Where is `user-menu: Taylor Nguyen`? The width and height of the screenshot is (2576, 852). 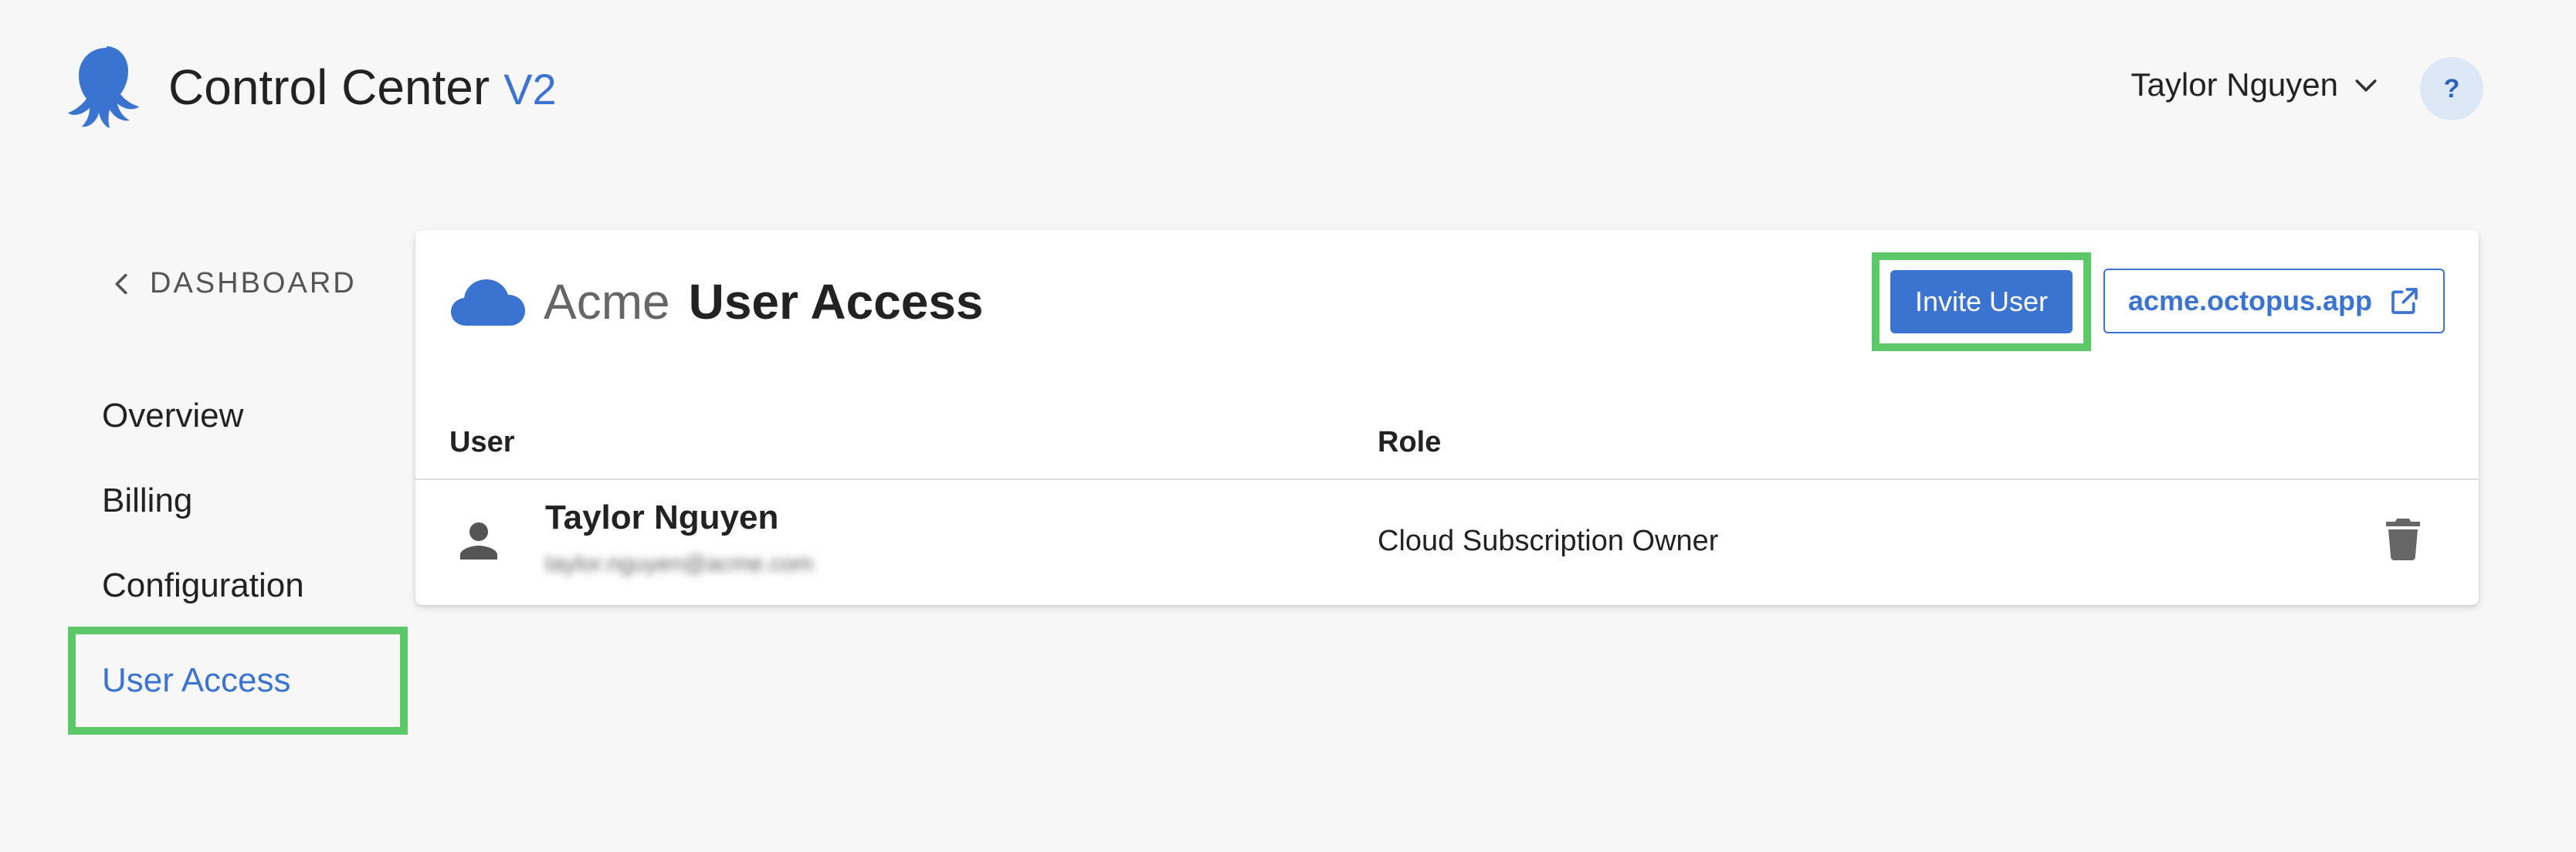 user-menu: Taylor Nguyen is located at coordinates (2256, 84).